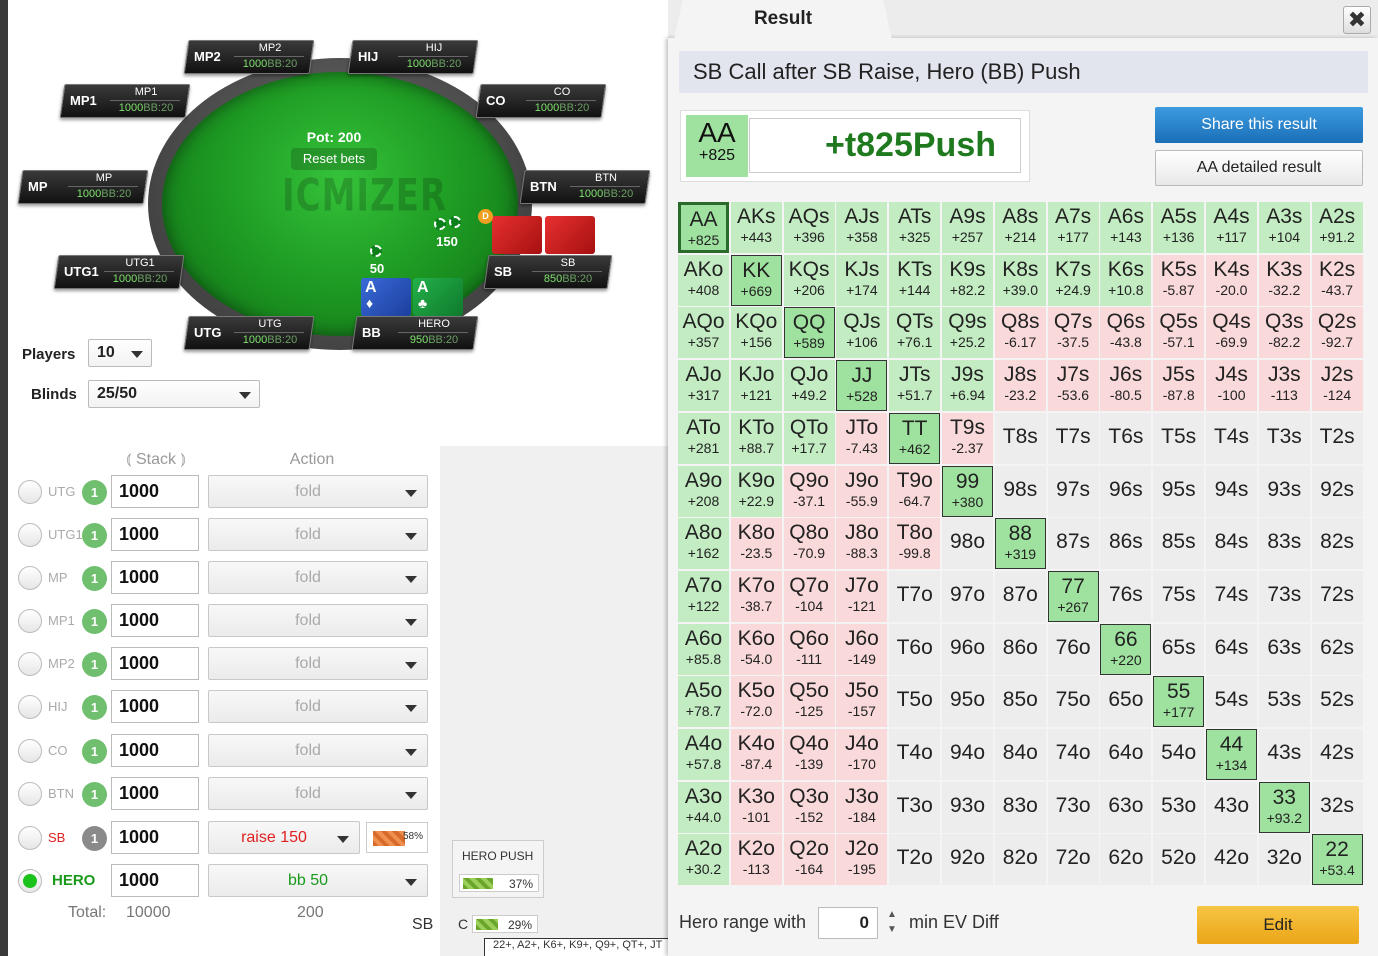 The image size is (1378, 956). Describe the element at coordinates (703, 491) in the screenshot. I see `hand-cell: A9o +208` at that location.